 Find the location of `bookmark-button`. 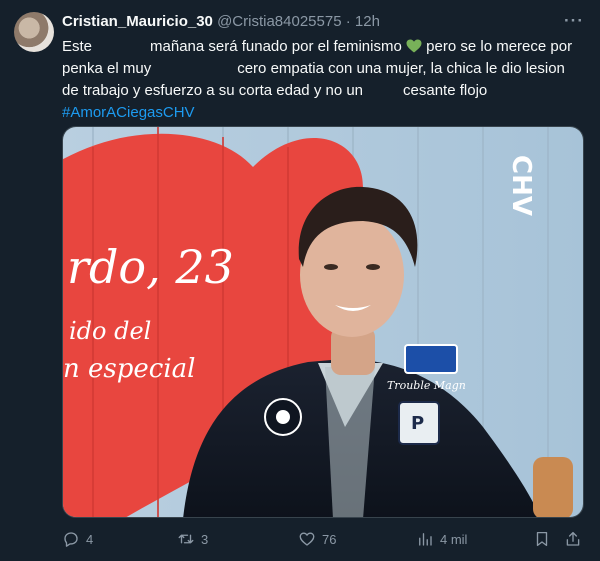

bookmark-button is located at coordinates (545, 539).